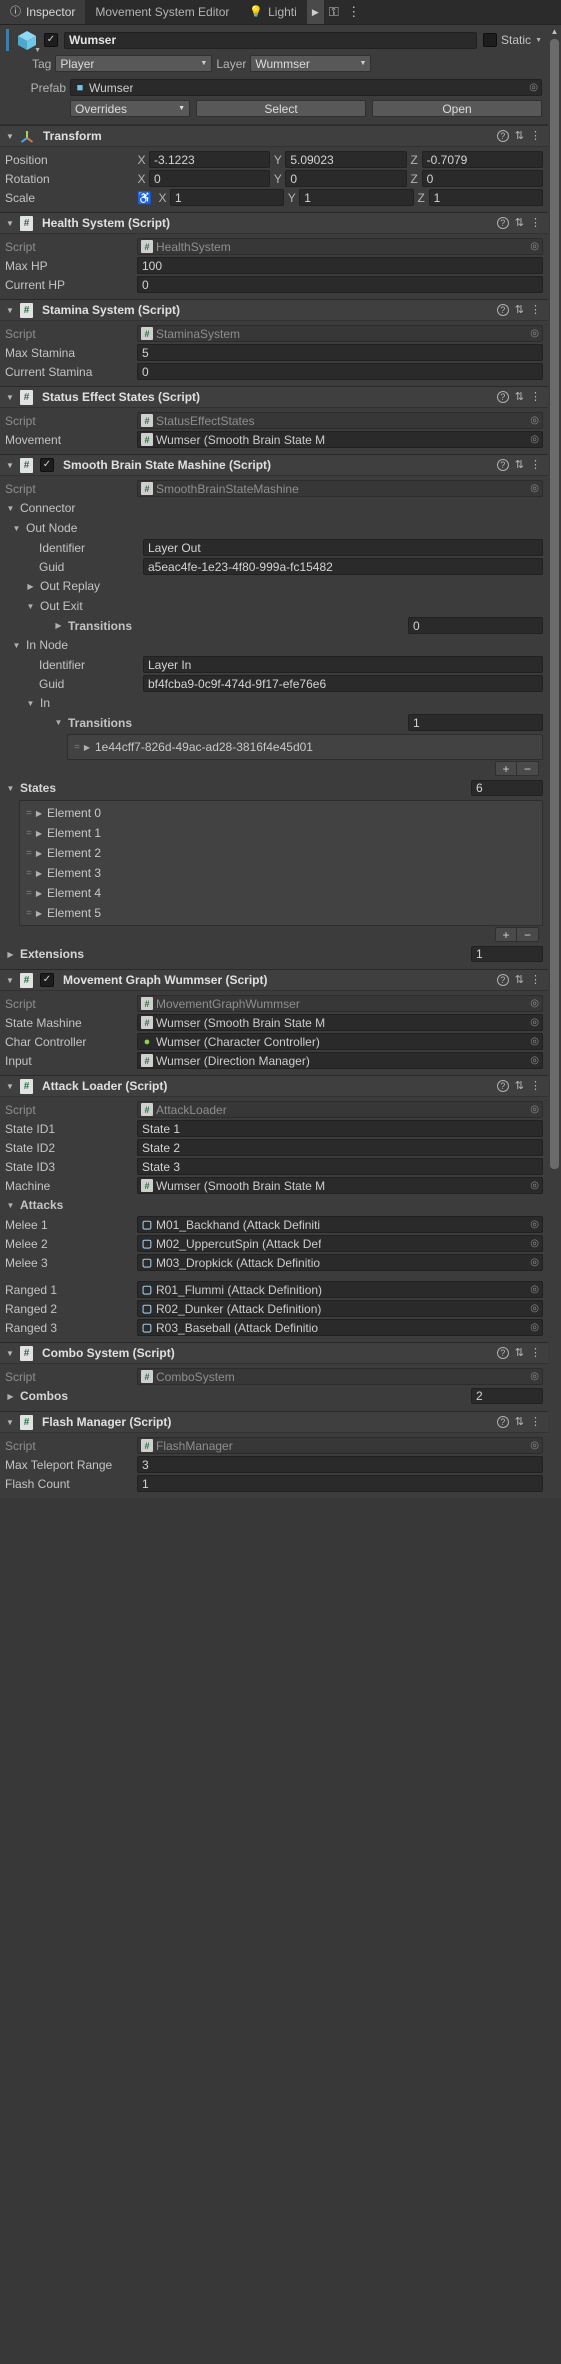 The width and height of the screenshot is (561, 2364). What do you see at coordinates (340, 1224) in the screenshot?
I see `melee-1-object-field: ▢ M01_Backhand (Attack Definiti ◎` at bounding box center [340, 1224].